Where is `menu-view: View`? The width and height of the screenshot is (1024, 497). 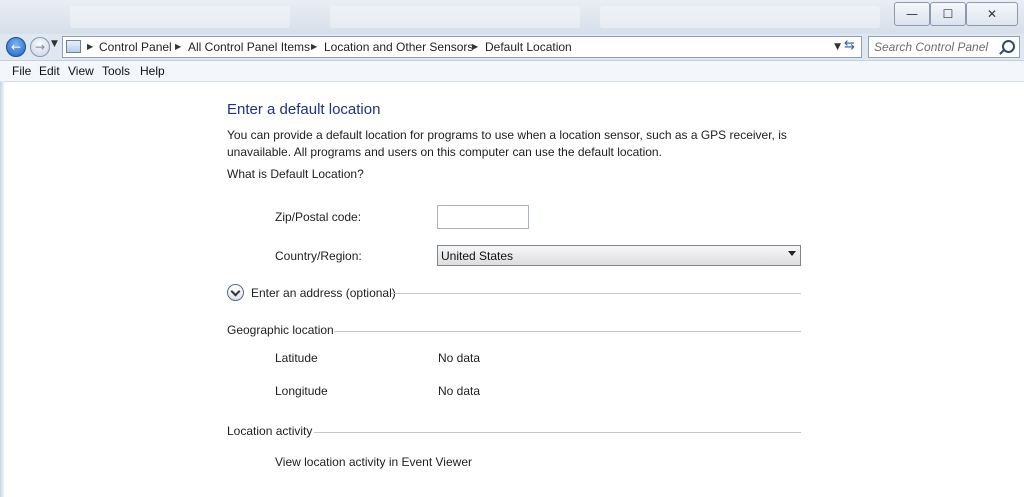 menu-view: View is located at coordinates (81, 71).